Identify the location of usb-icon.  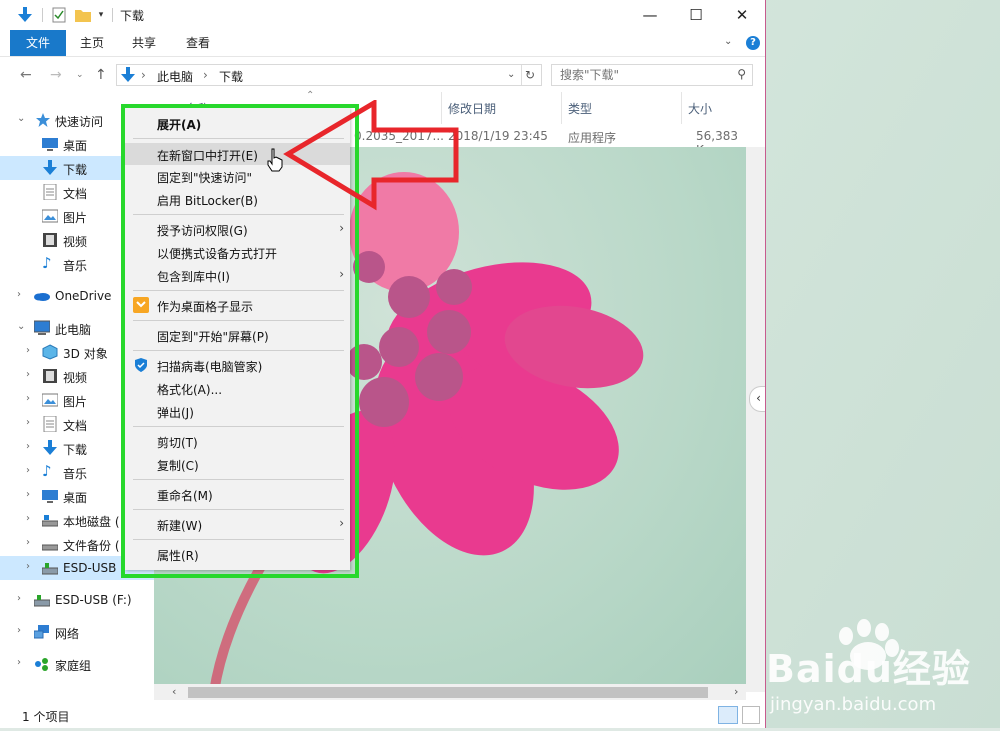
(42, 600).